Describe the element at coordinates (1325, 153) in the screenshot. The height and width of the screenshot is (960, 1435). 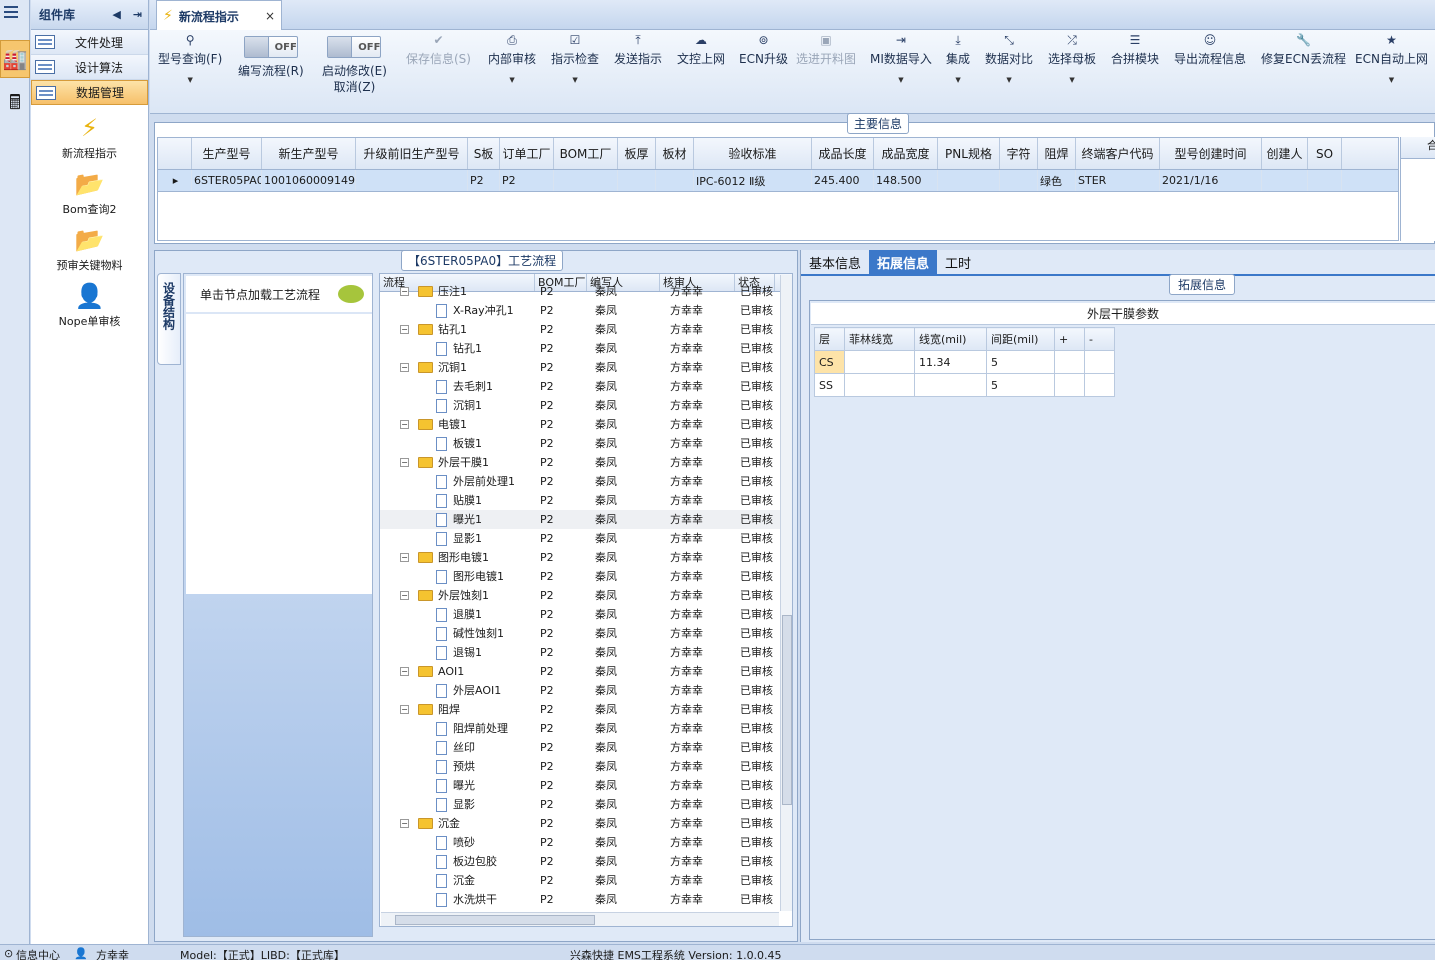
I see `grid-column-header: SO` at that location.